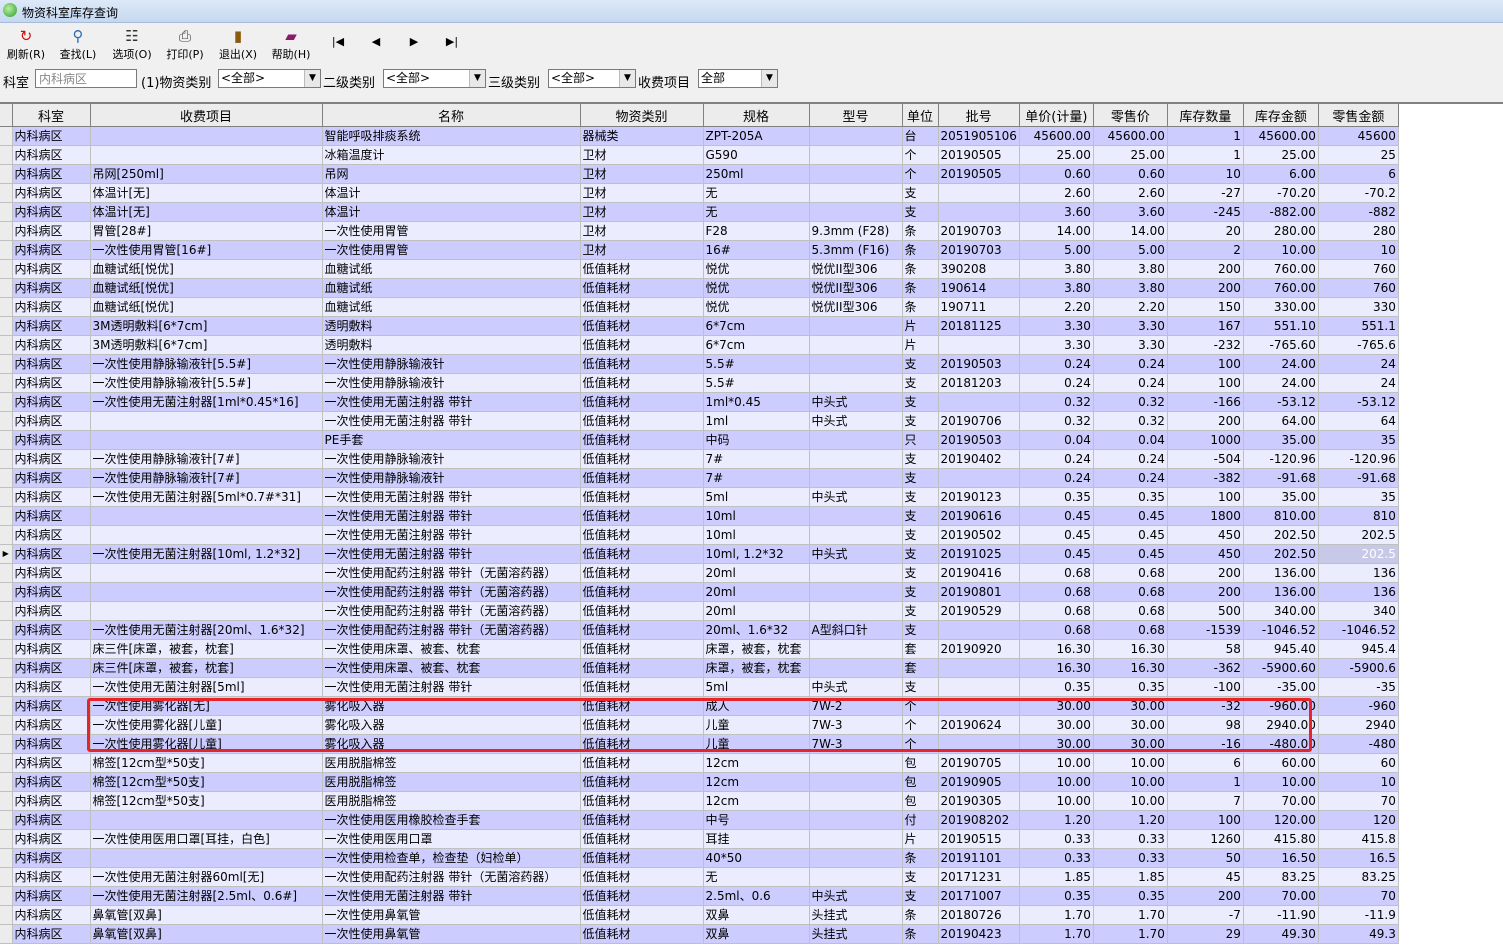 This screenshot has width=1503, height=946. I want to click on table-cell: 一次性使用无菌注射器[5ml], so click(206, 687).